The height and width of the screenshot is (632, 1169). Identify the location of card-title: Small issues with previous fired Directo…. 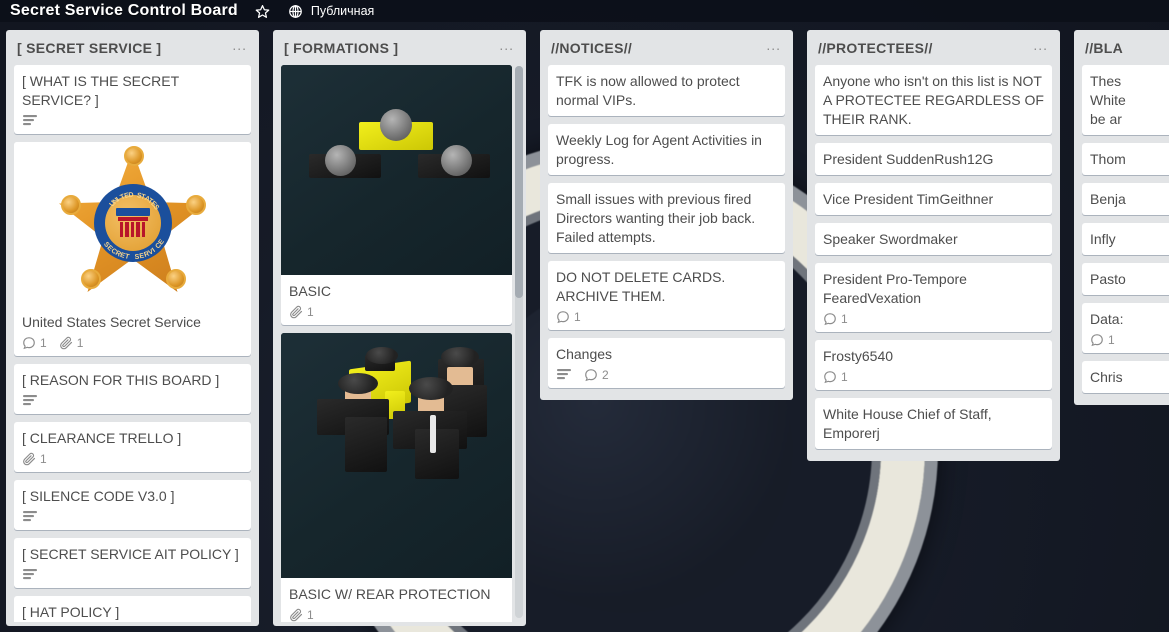
(656, 218).